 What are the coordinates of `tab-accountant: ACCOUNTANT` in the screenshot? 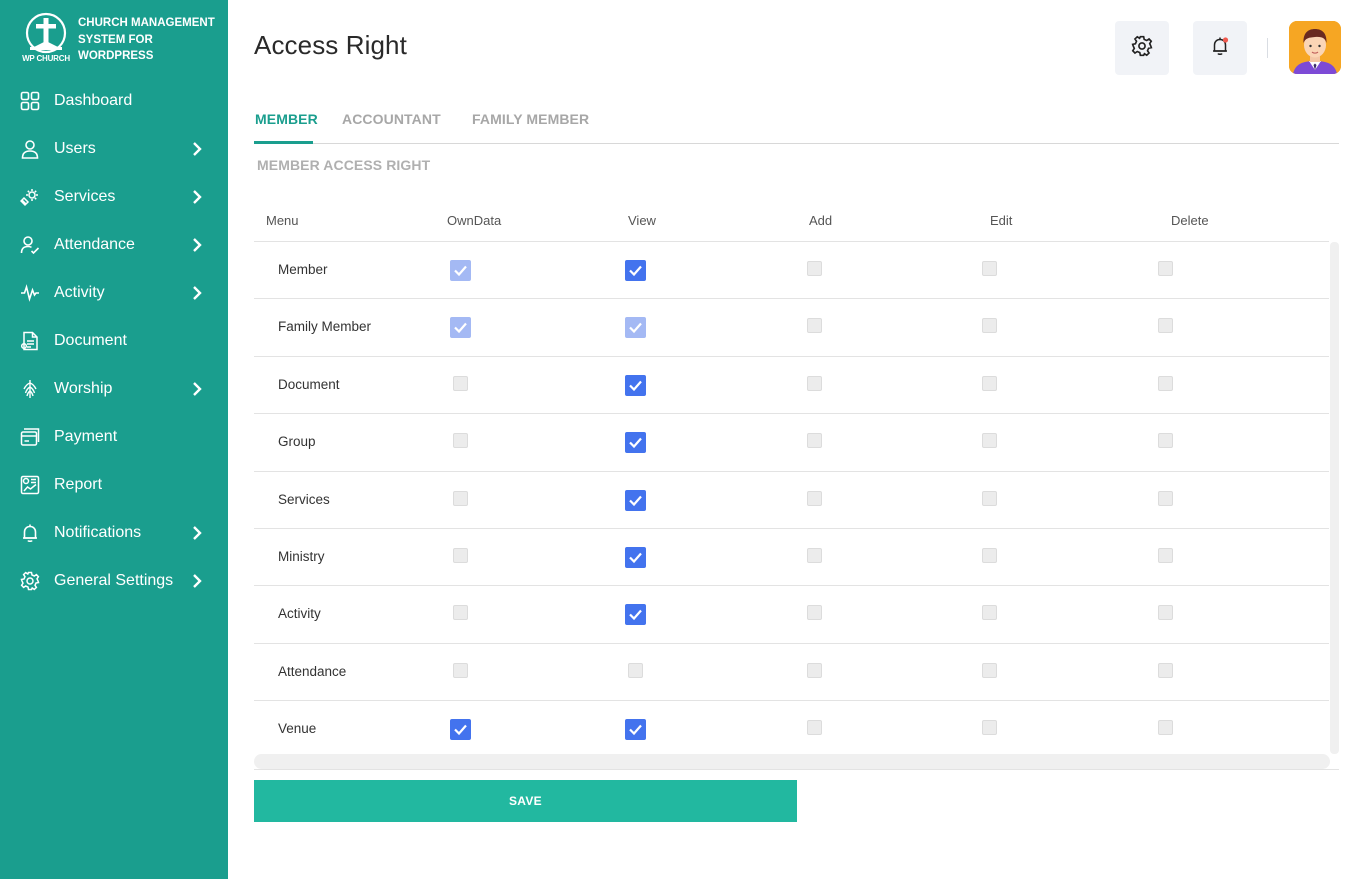 It's located at (391, 119).